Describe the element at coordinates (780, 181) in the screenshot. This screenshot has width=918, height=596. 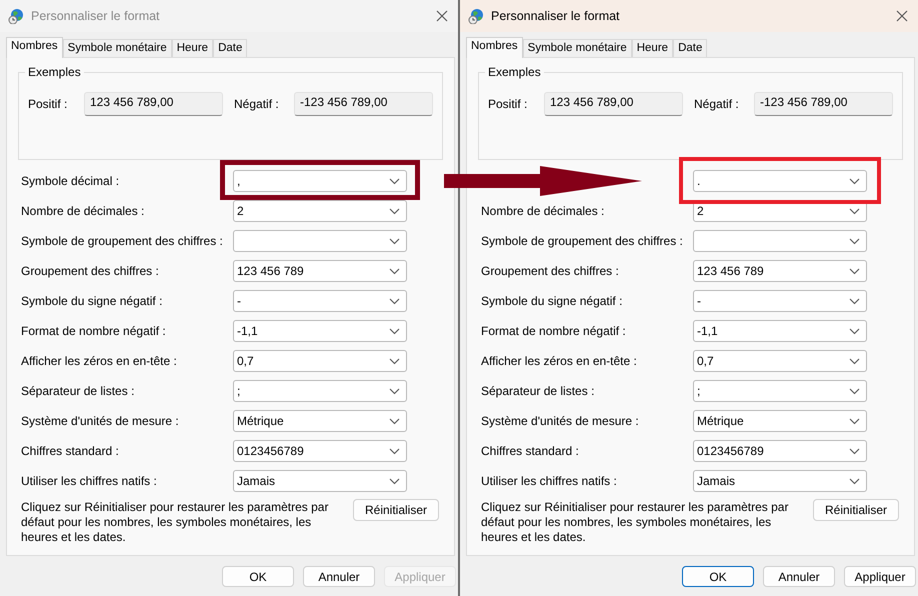
I see `dropdown: .` at that location.